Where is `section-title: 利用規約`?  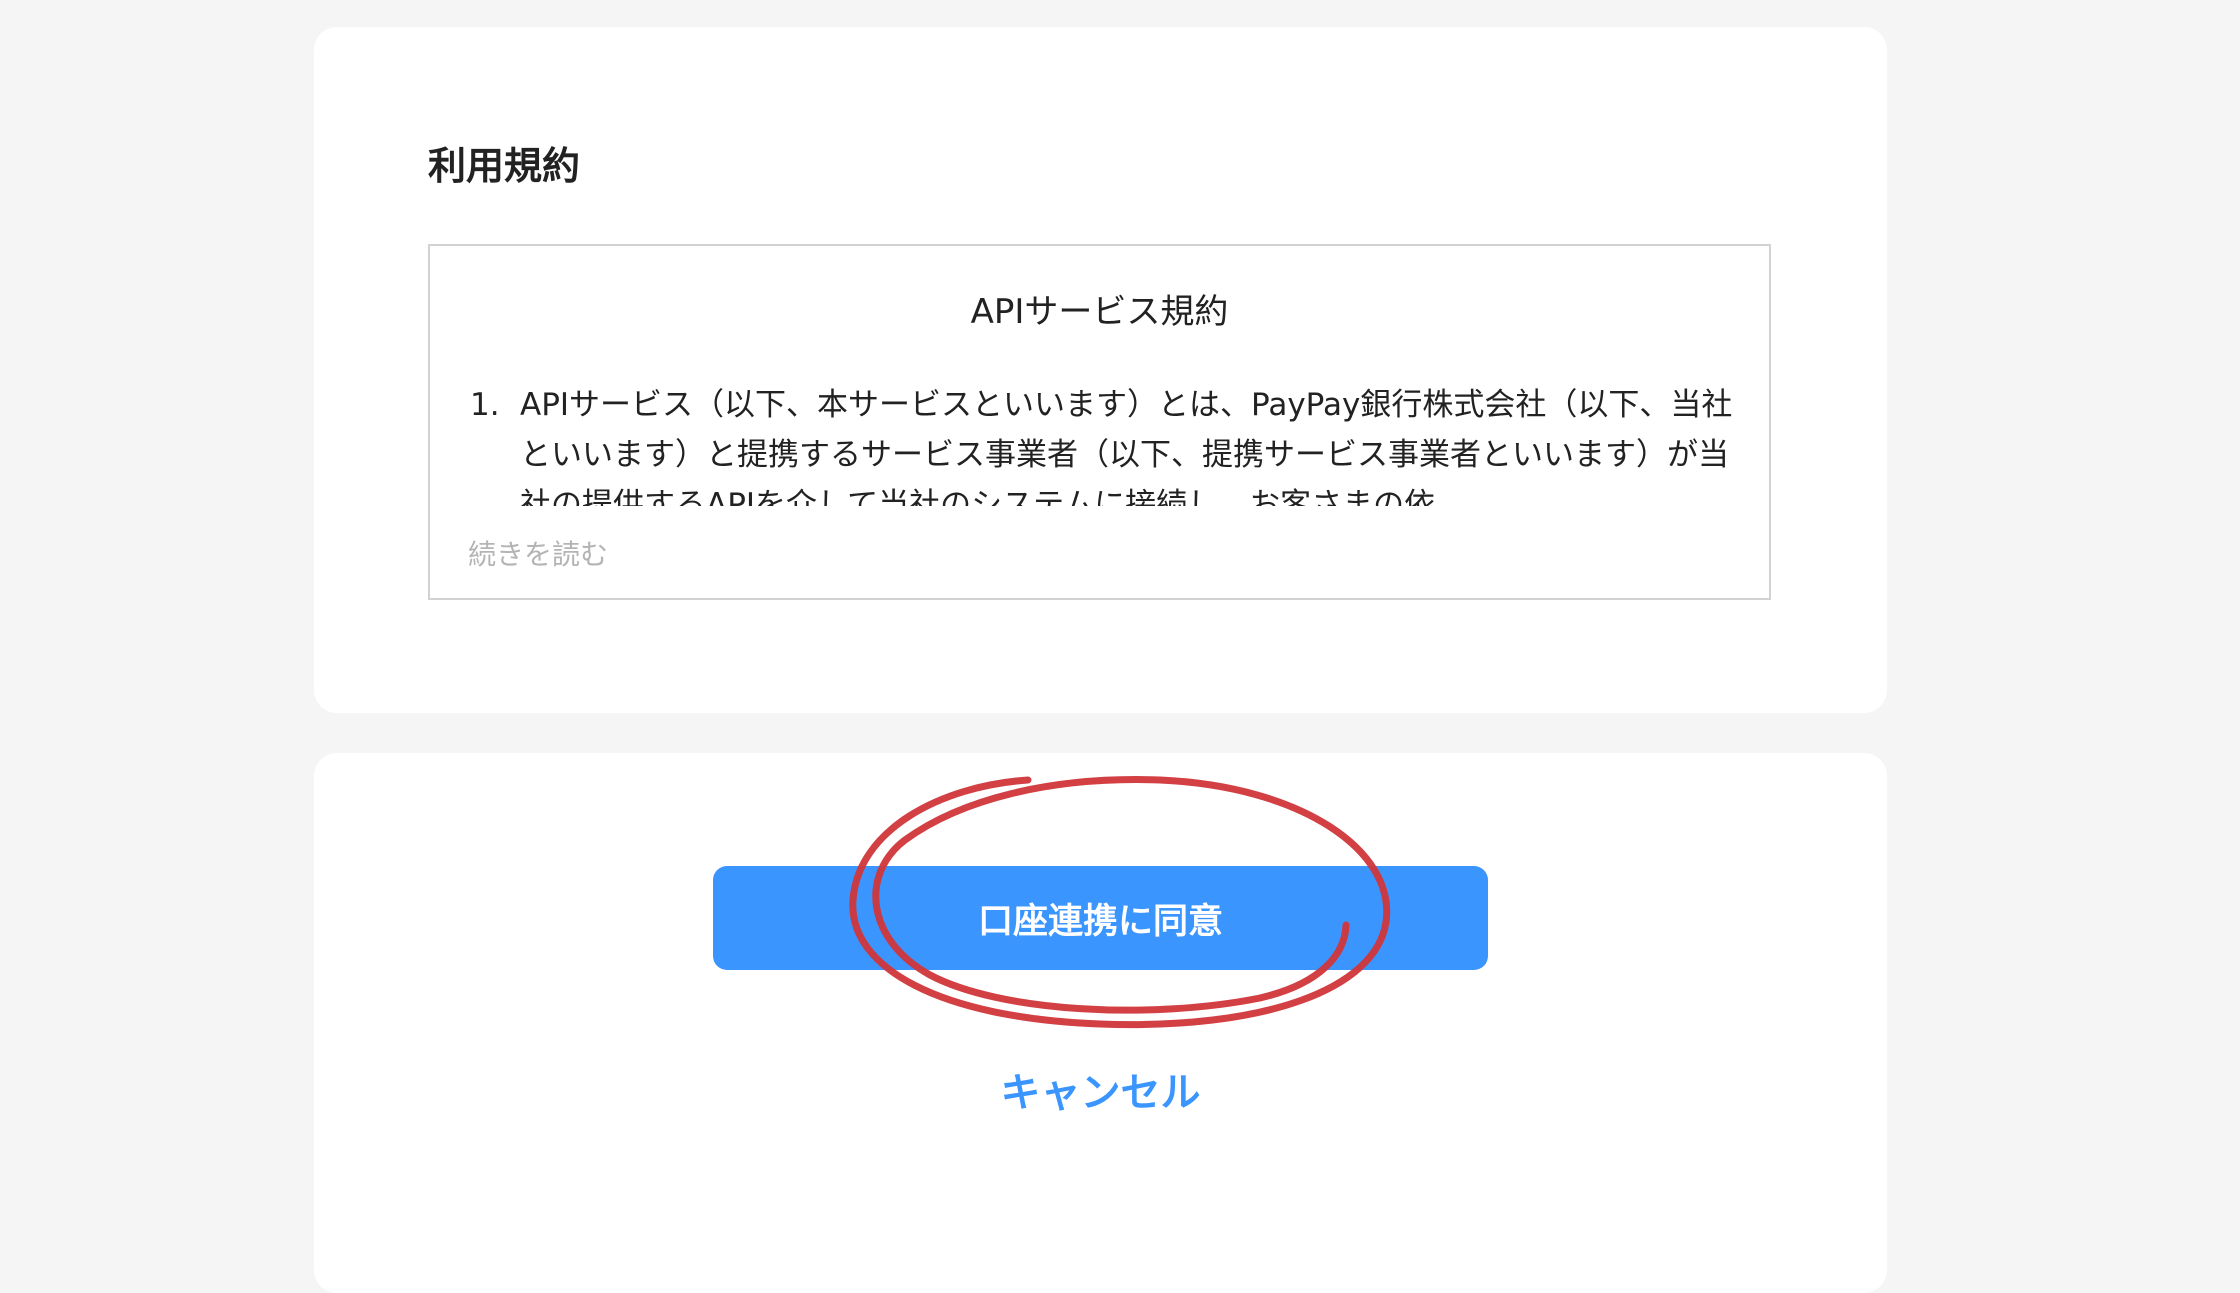 section-title: 利用規約 is located at coordinates (504, 166).